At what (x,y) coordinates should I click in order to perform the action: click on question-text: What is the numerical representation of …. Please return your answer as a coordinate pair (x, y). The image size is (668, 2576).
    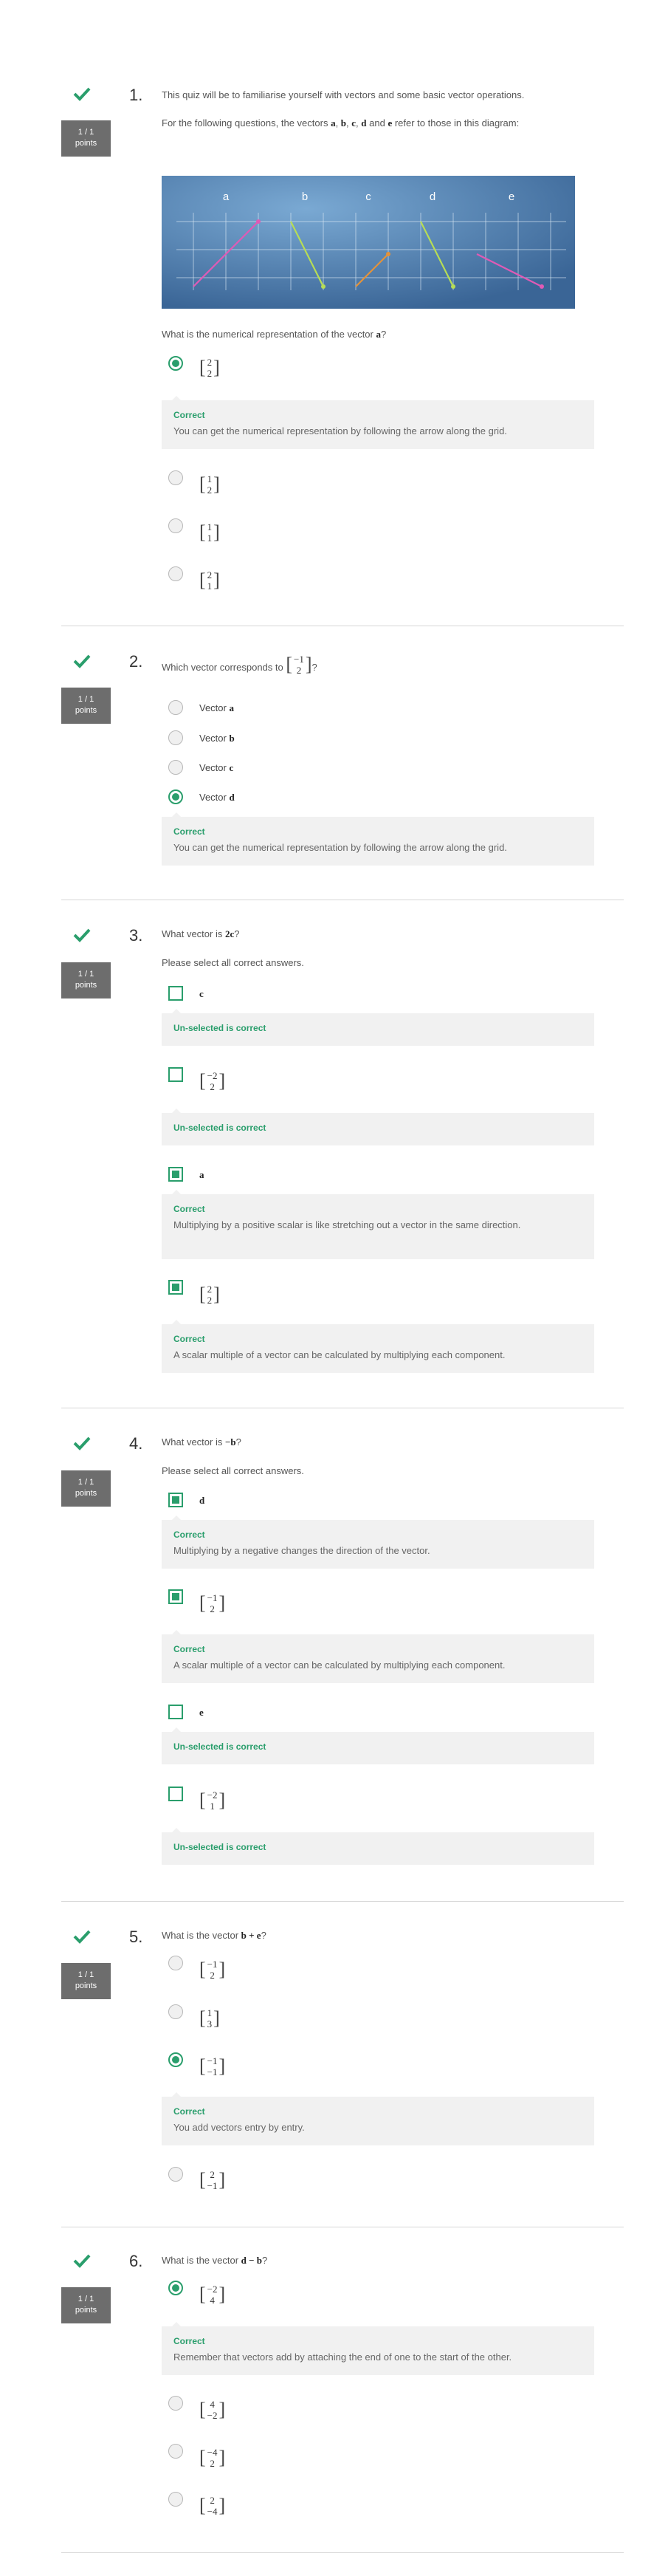
    Looking at the image, I should click on (274, 334).